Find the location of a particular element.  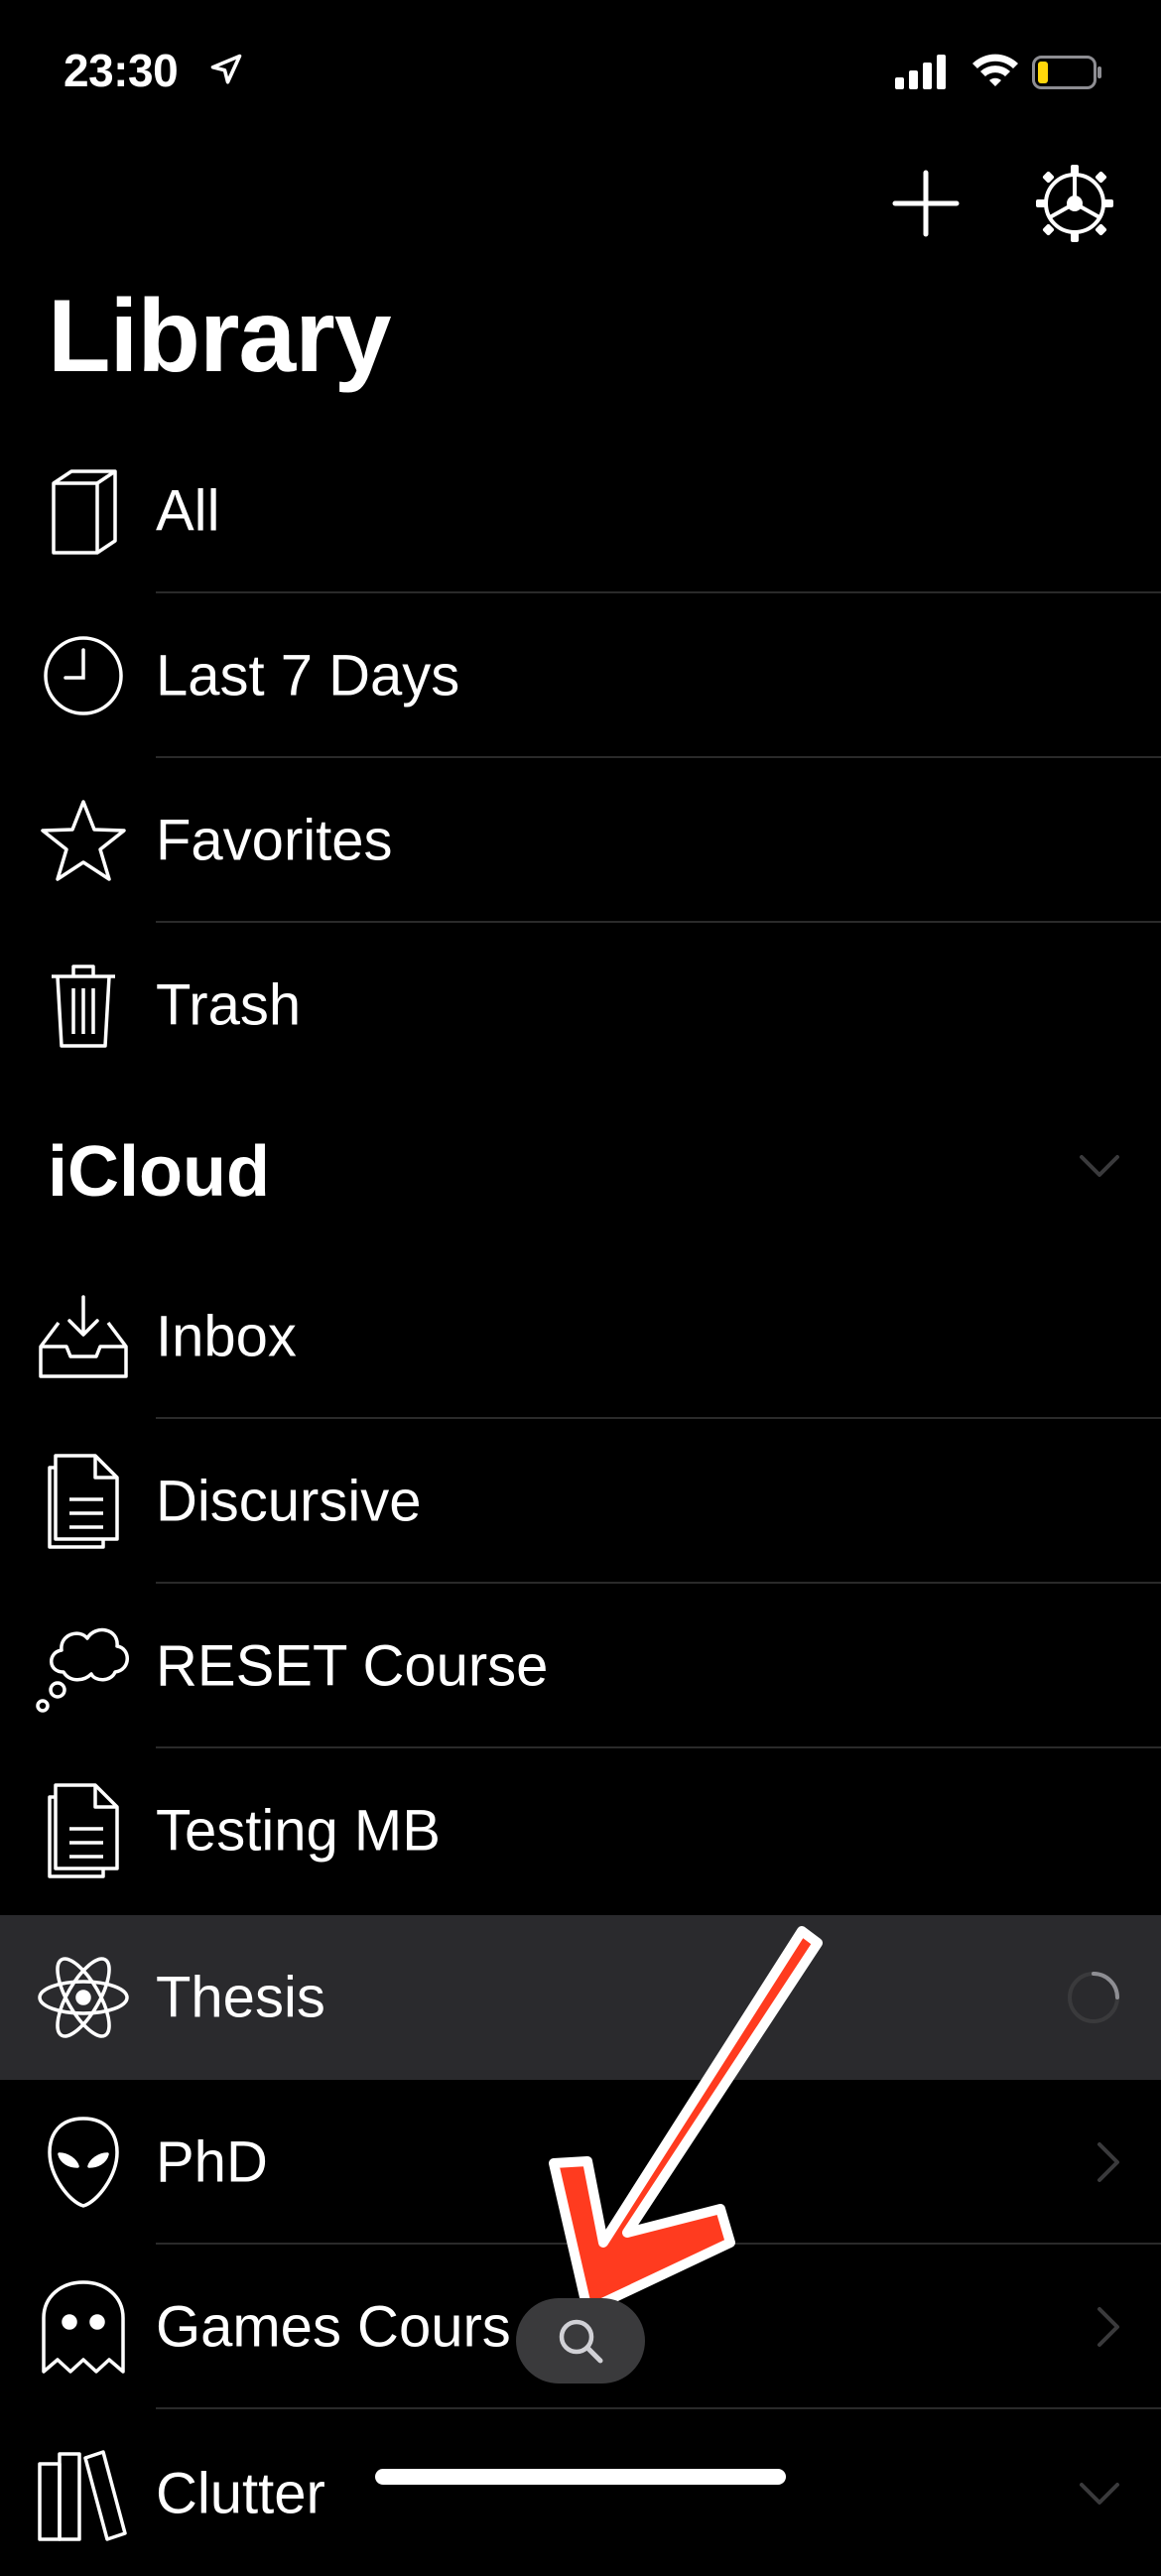

folder-item-testing-mb: Testing MB is located at coordinates (580, 1831).